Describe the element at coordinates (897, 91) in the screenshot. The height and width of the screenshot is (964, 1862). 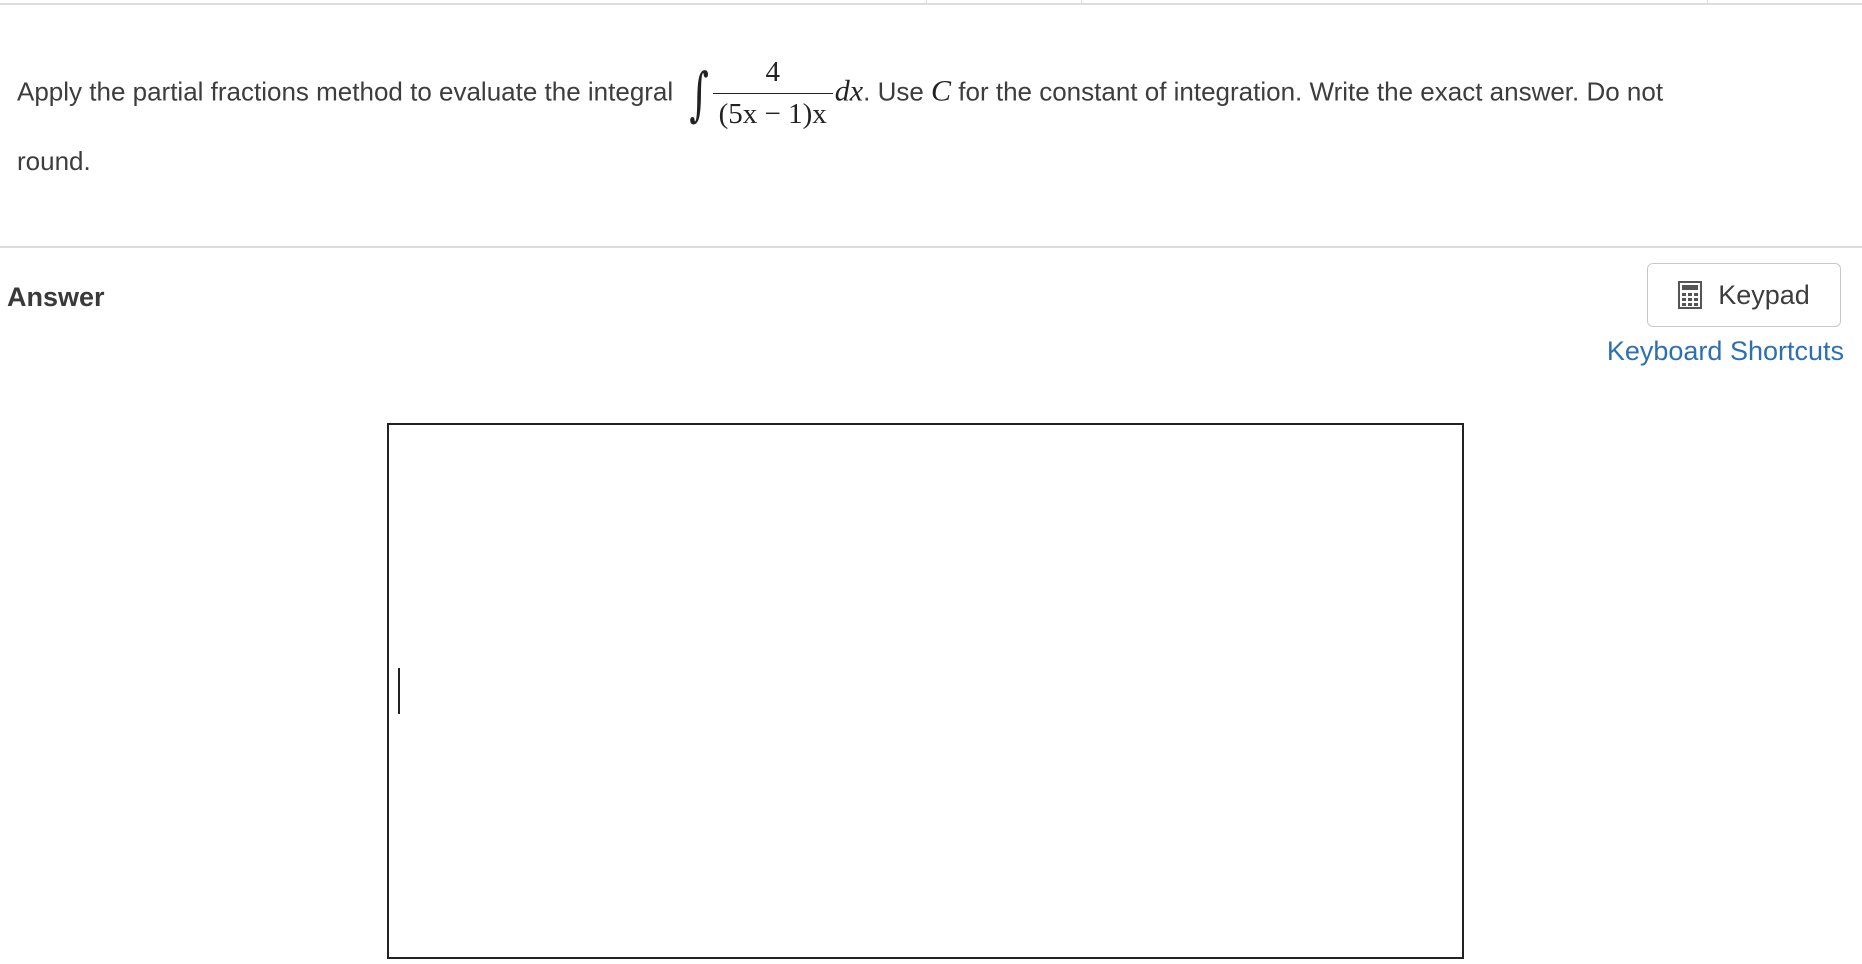
I see `question-middle: . Use` at that location.